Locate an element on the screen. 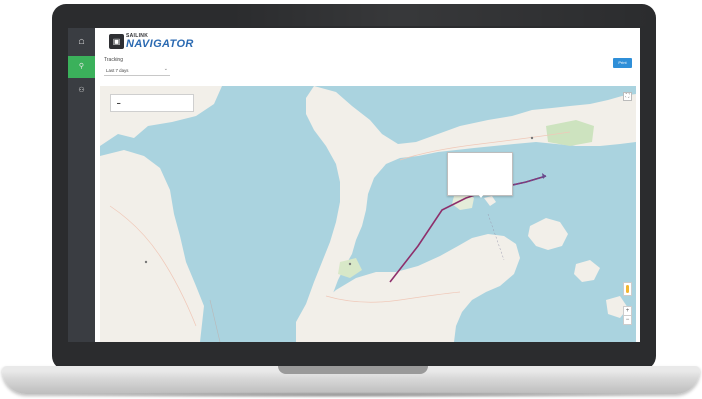 The height and width of the screenshot is (399, 702). sidebar-item-users: ⚇ is located at coordinates (81, 91).